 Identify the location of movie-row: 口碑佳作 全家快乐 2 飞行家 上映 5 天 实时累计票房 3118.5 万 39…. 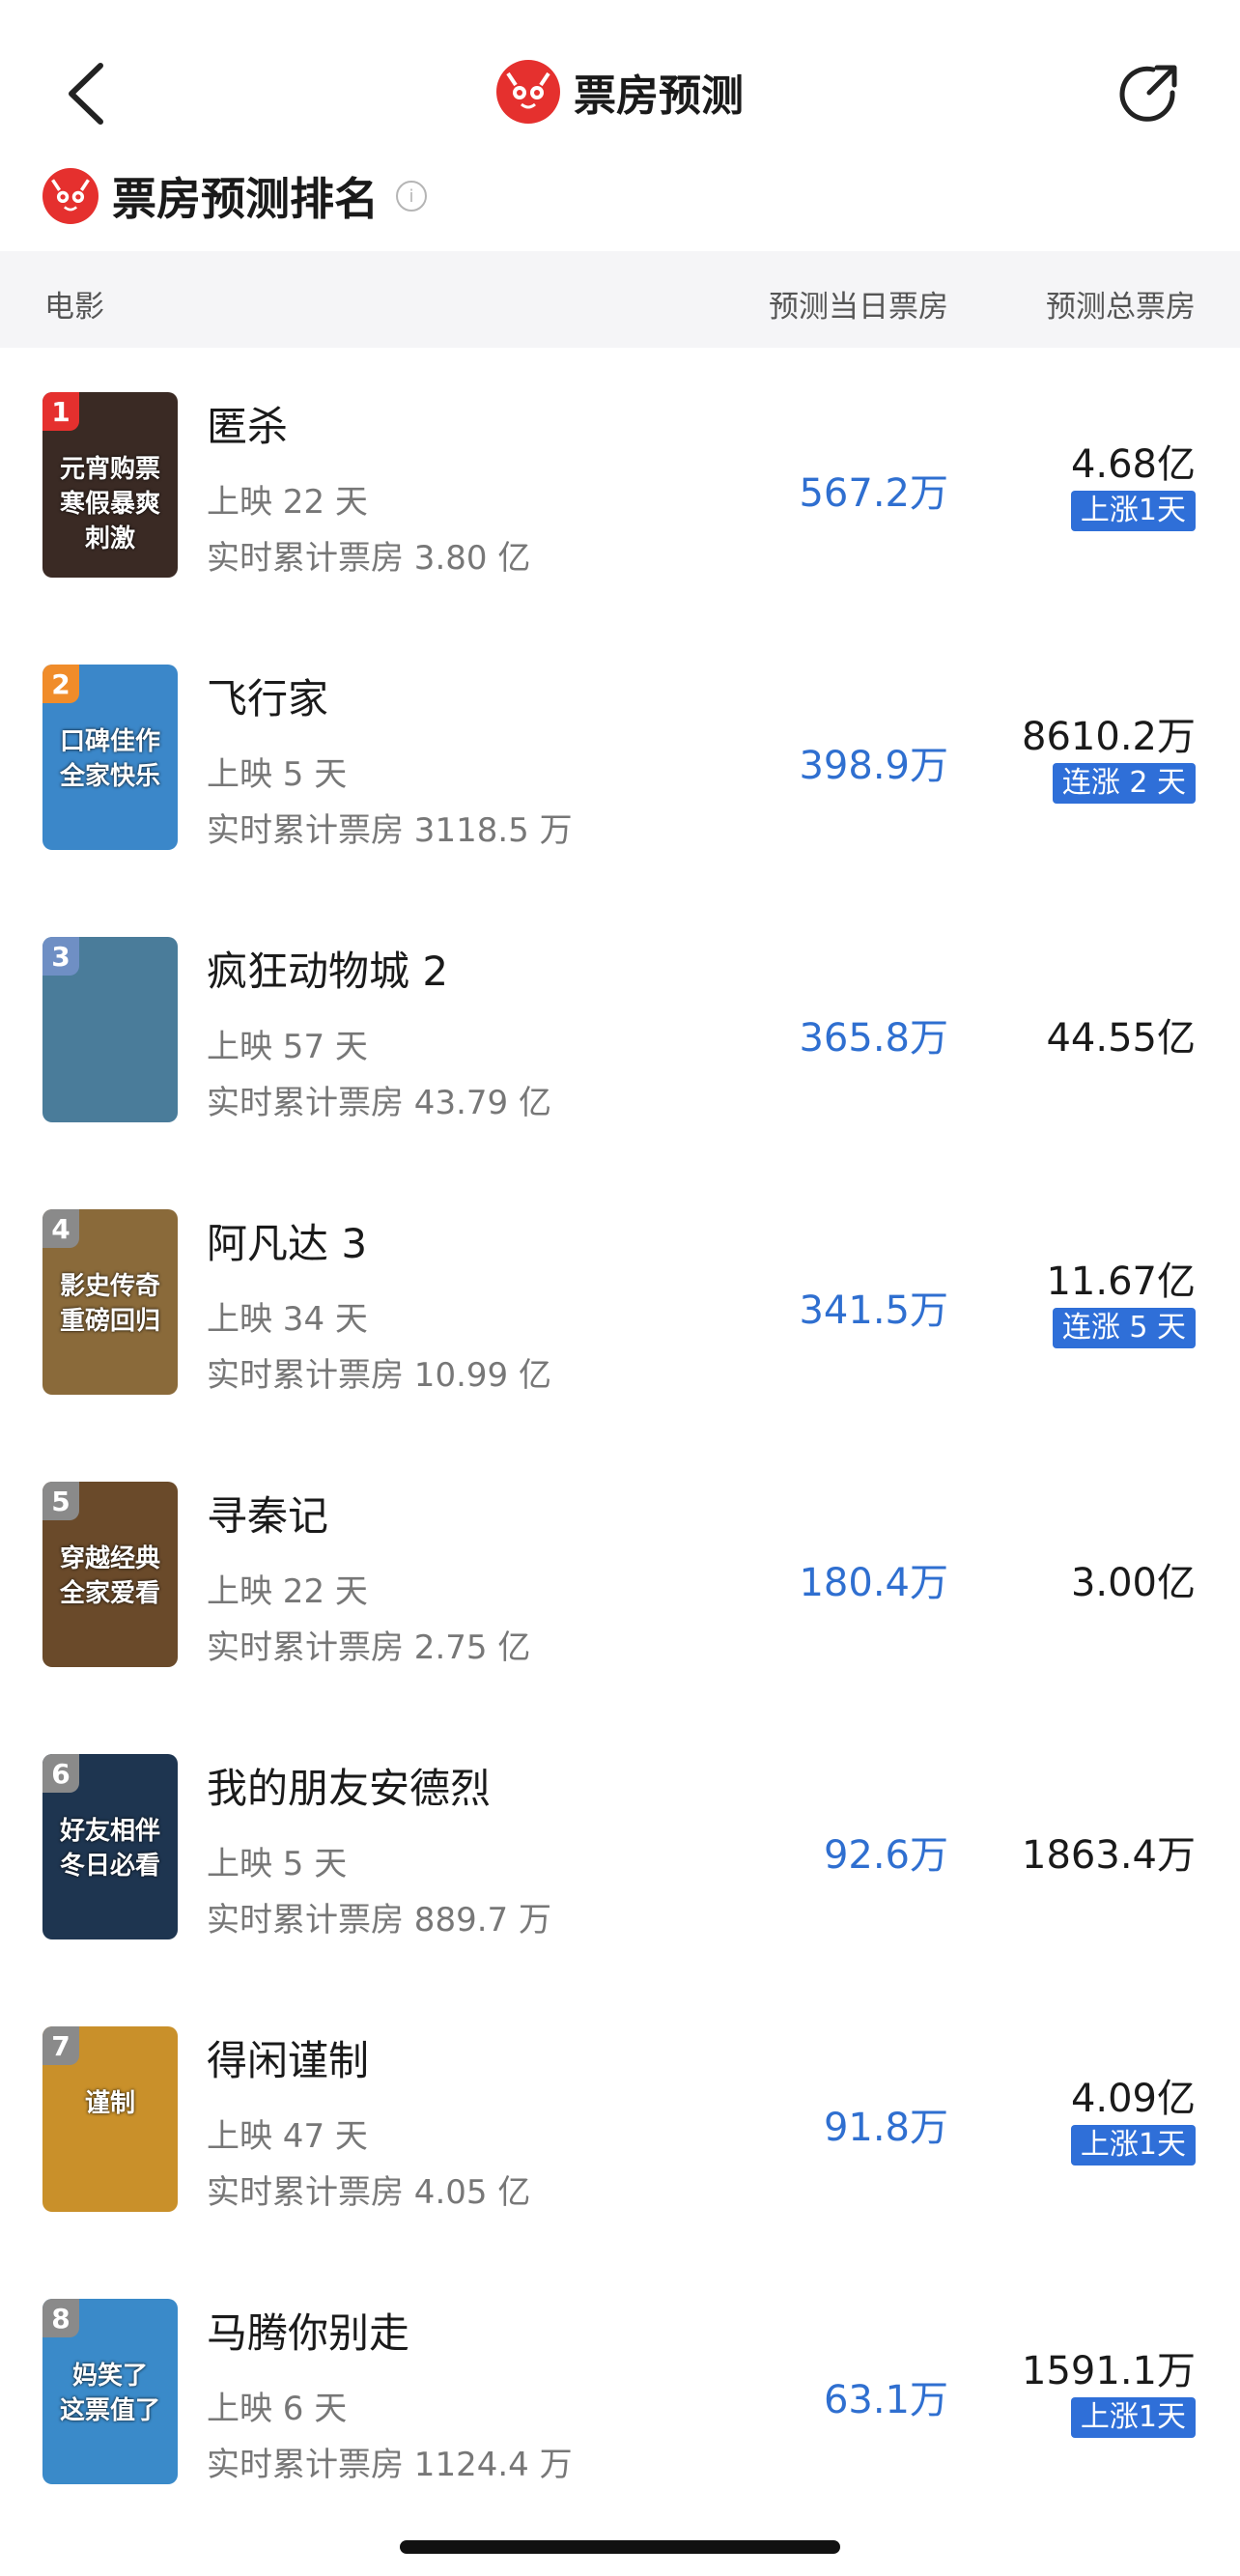
(620, 756).